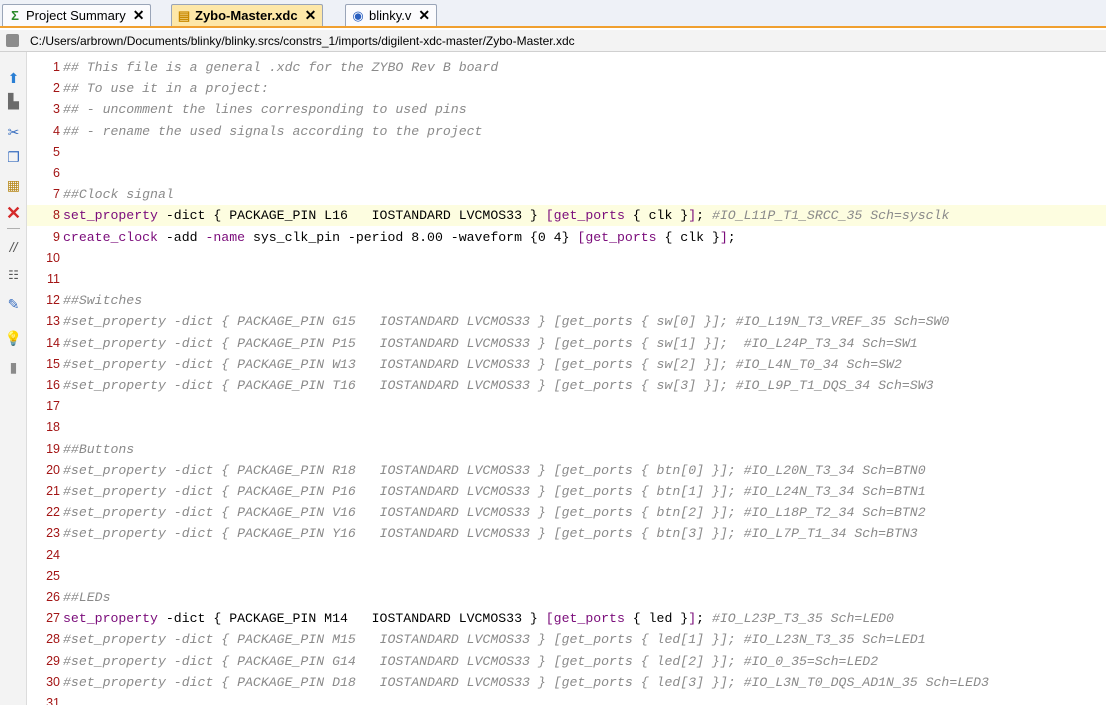 Image resolution: width=1106 pixels, height=705 pixels. Describe the element at coordinates (87, 597) in the screenshot. I see `code-comment: ##LEDs` at that location.